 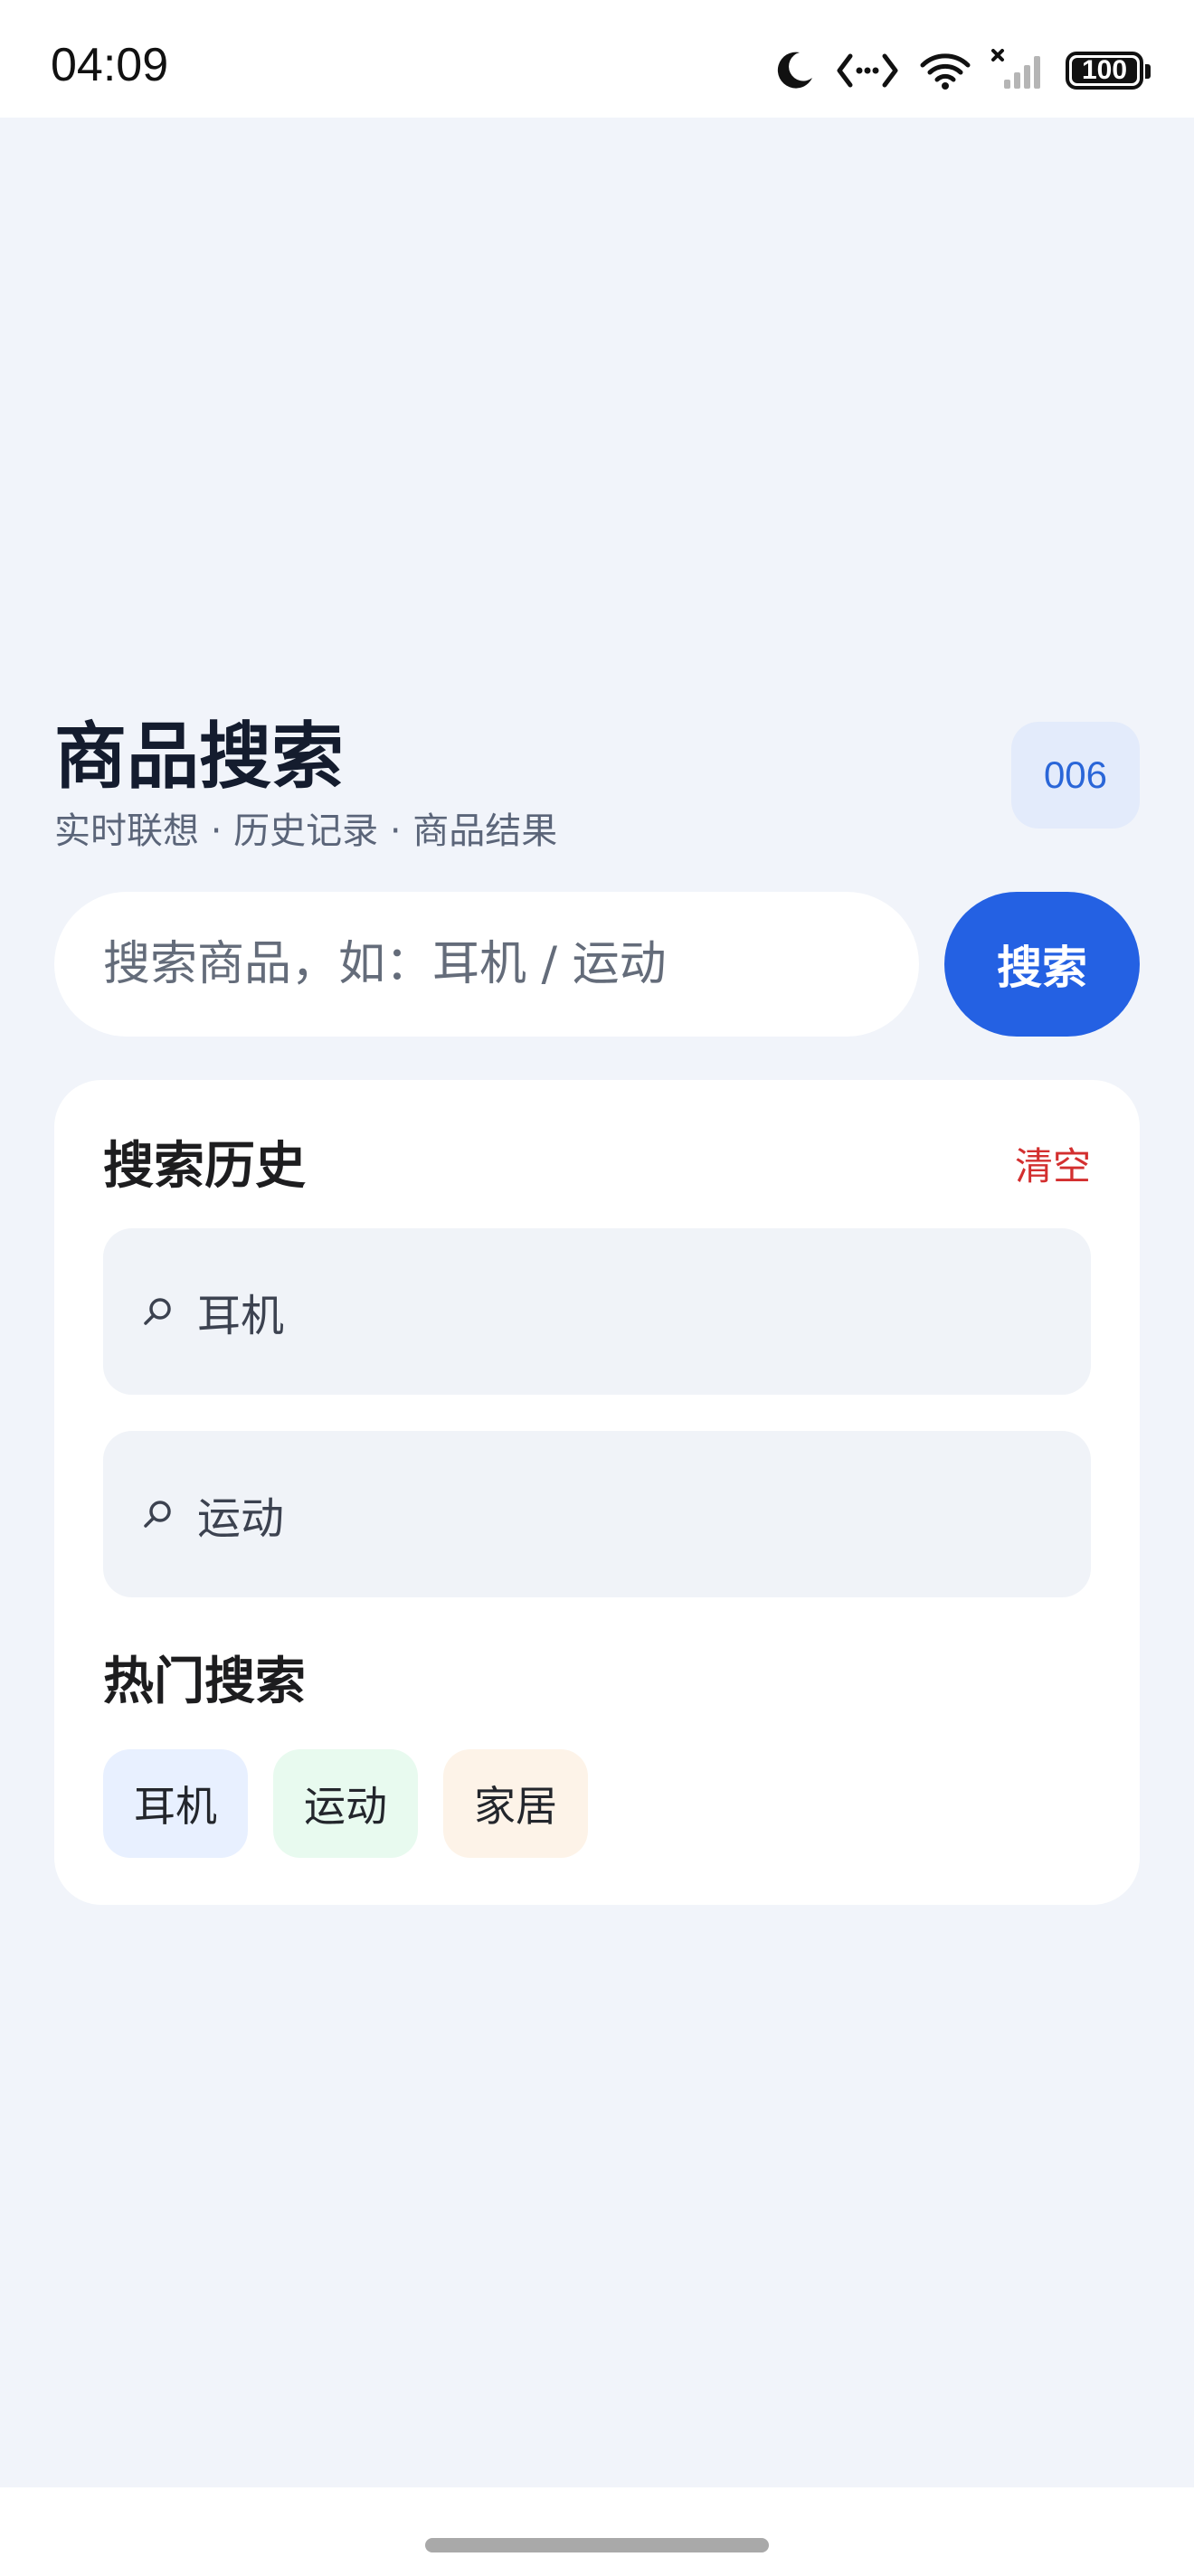 I want to click on hot-tag: 家居, so click(x=515, y=1804).